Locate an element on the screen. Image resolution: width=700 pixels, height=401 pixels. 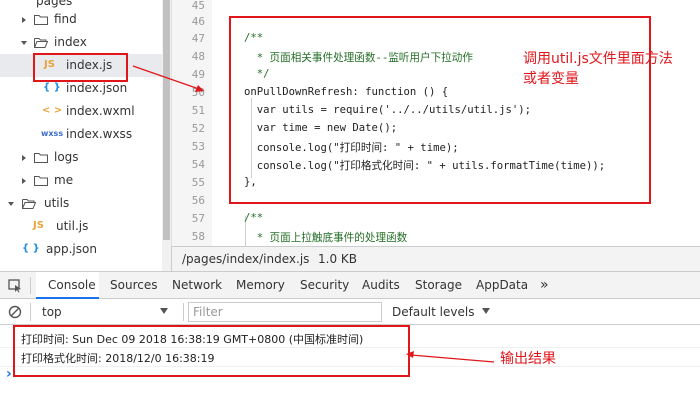
tree-item-logs: logs is located at coordinates (81, 157).